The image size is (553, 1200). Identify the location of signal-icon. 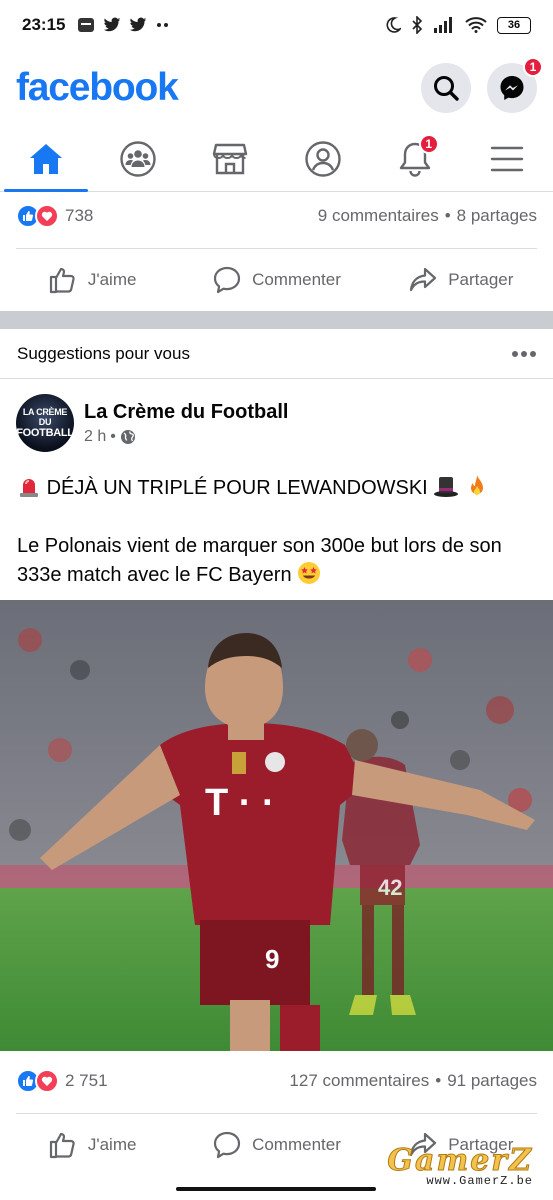
(443, 25).